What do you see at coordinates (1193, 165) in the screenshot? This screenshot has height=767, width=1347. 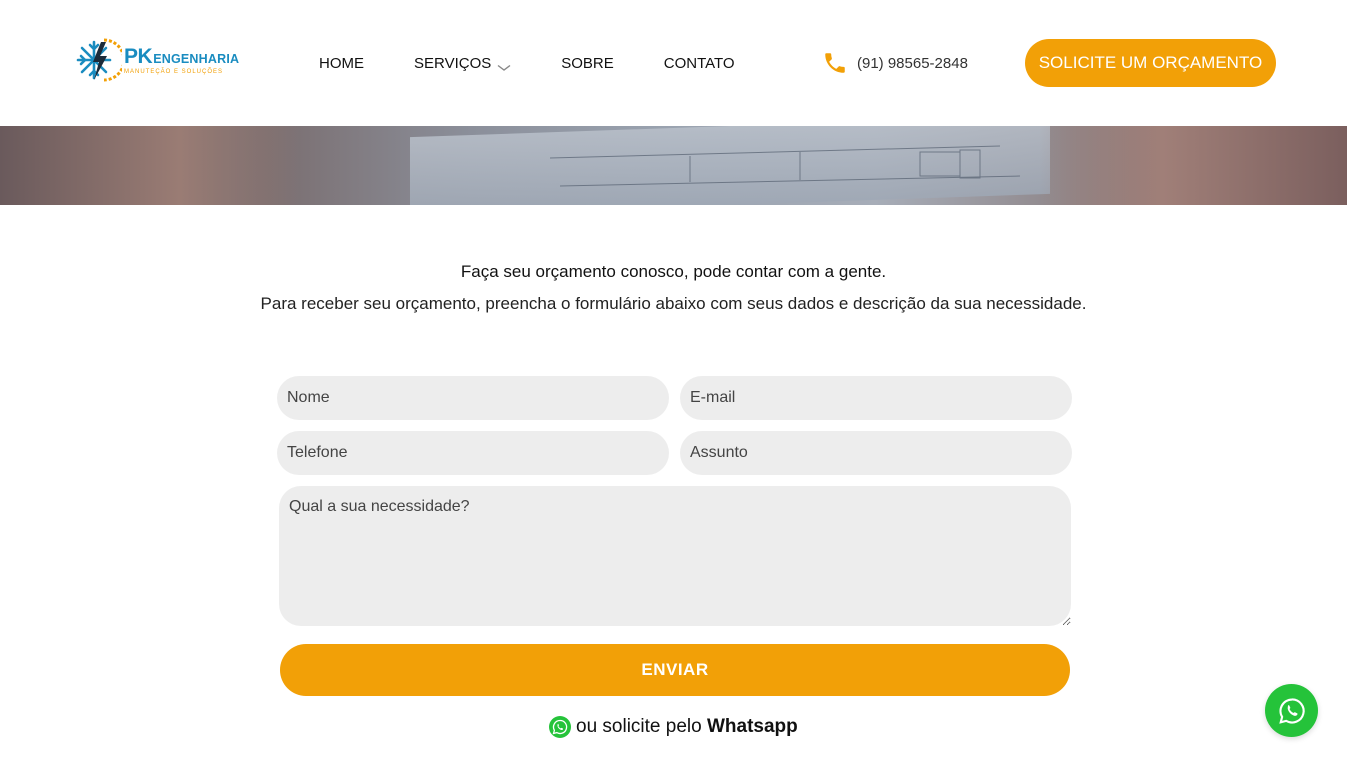 I see `hero-arm-right` at bounding box center [1193, 165].